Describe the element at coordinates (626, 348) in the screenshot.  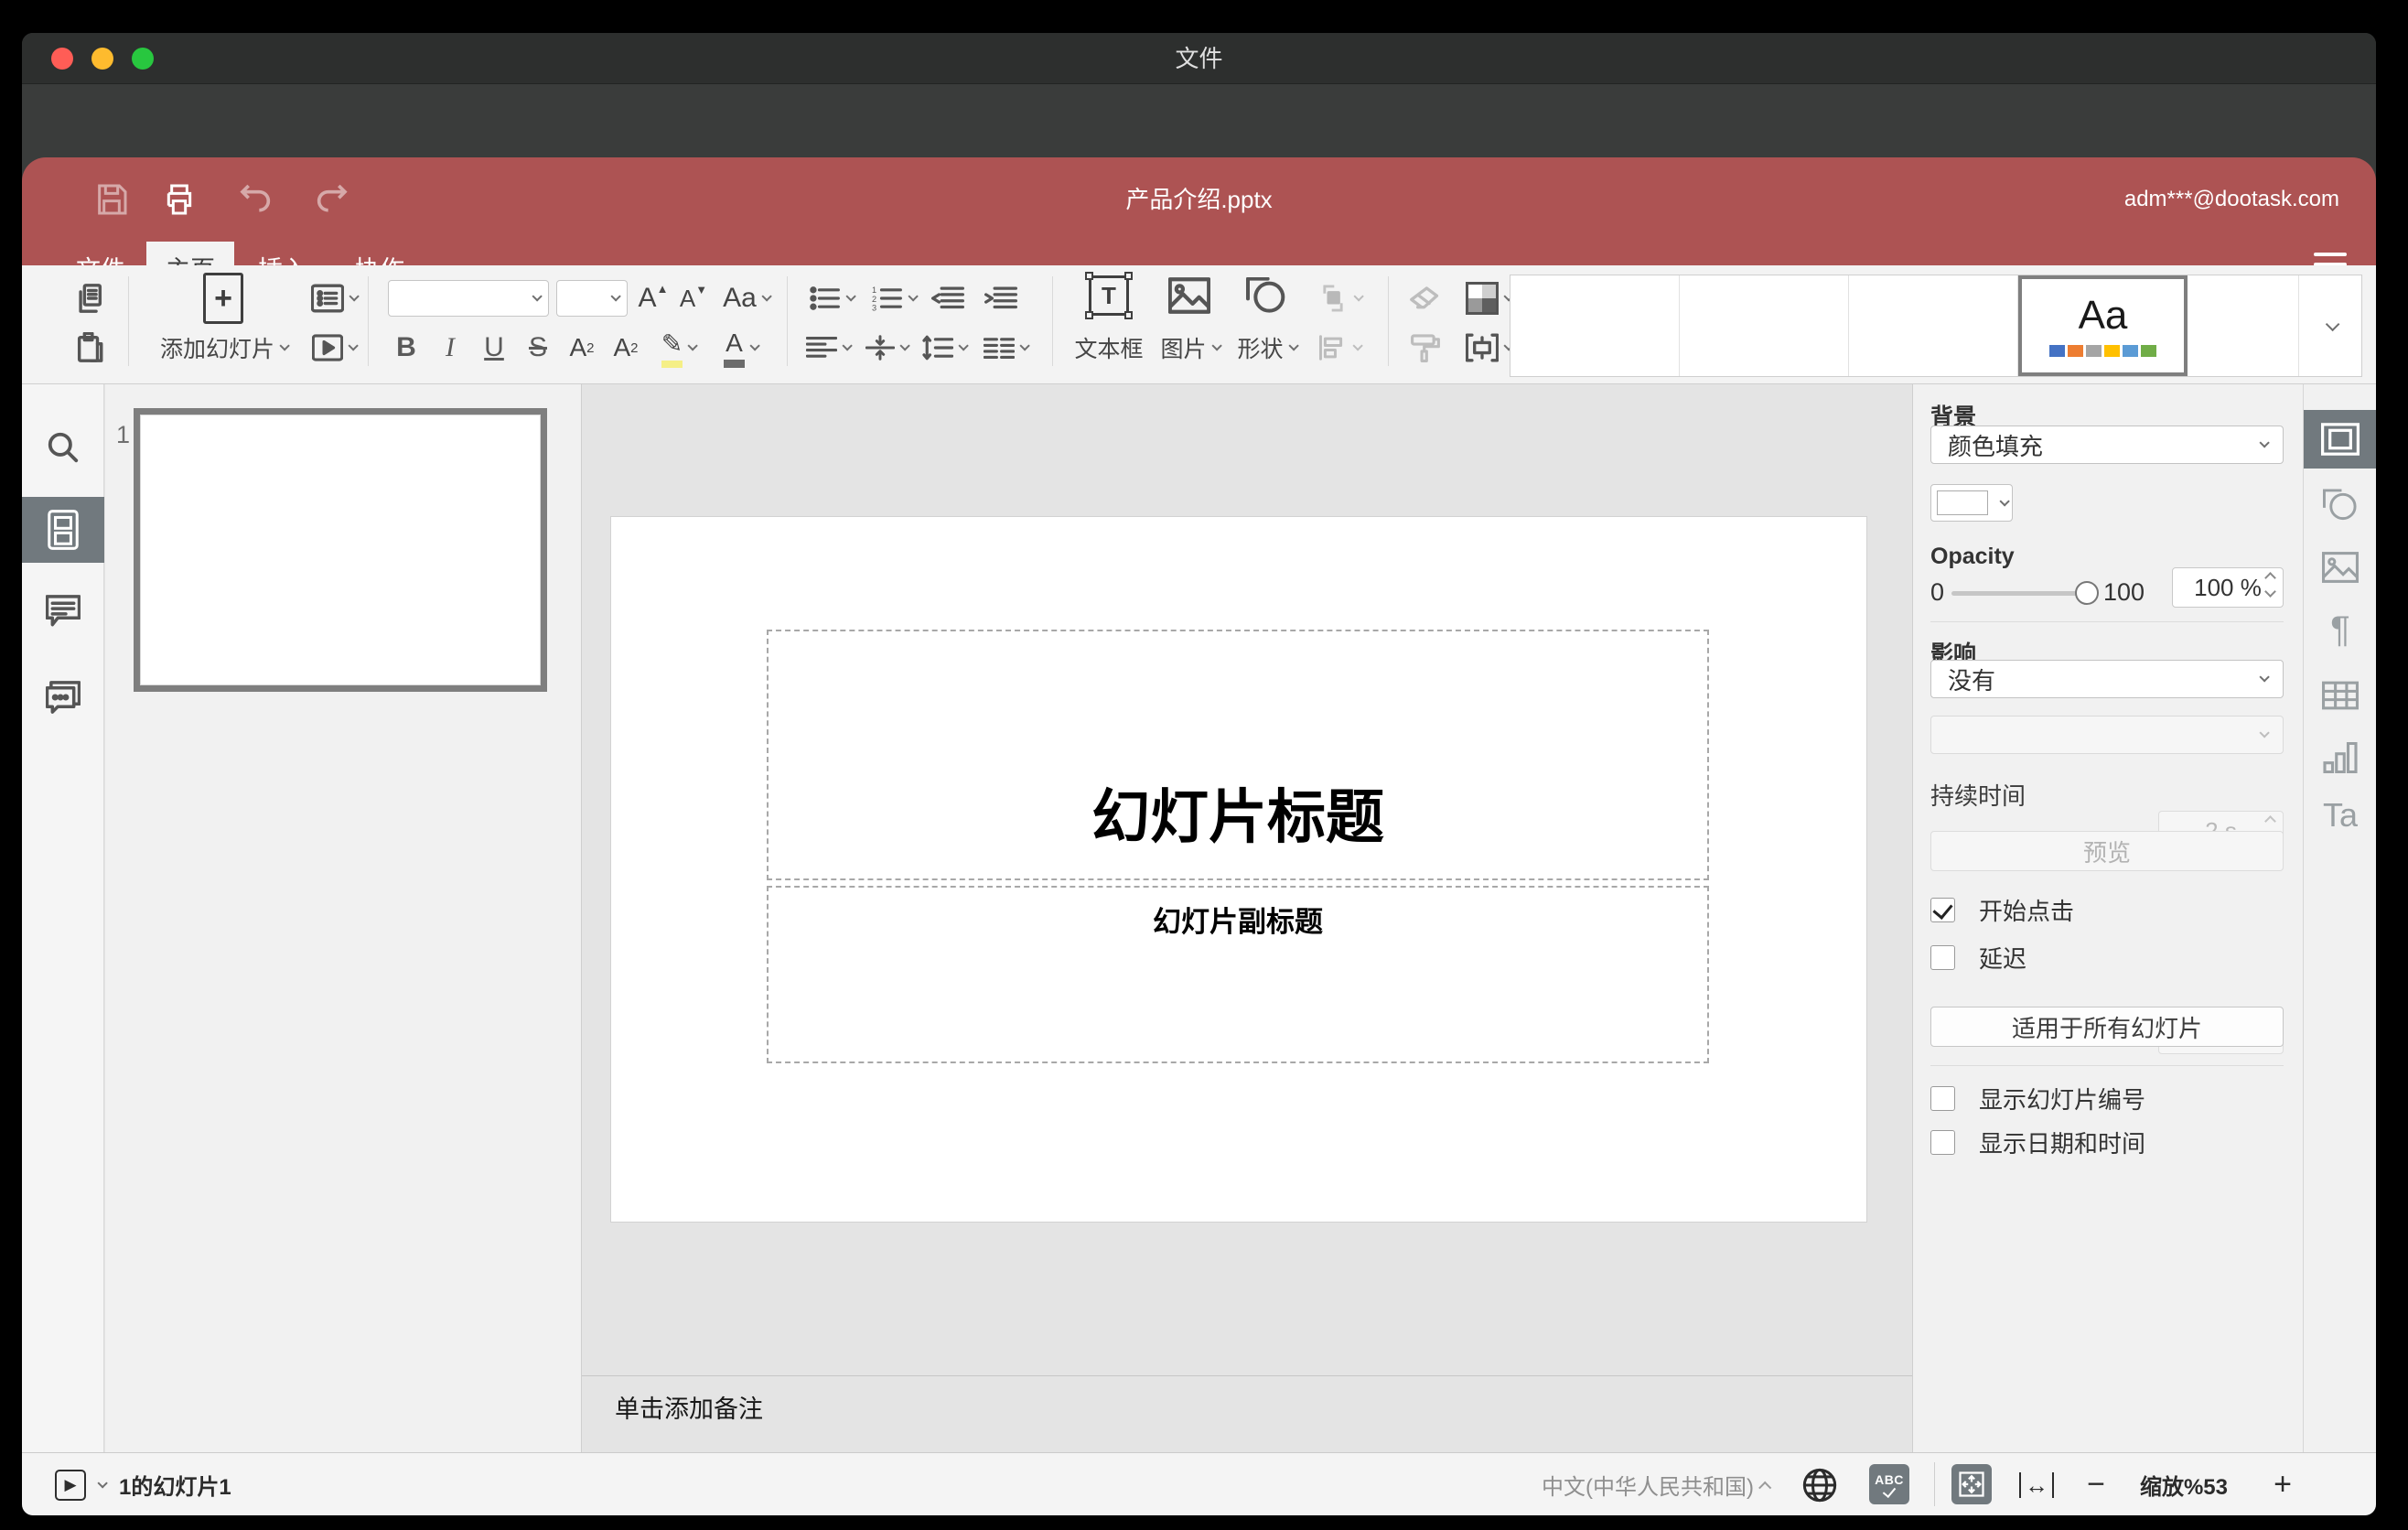
I see `subscript-button: A2` at that location.